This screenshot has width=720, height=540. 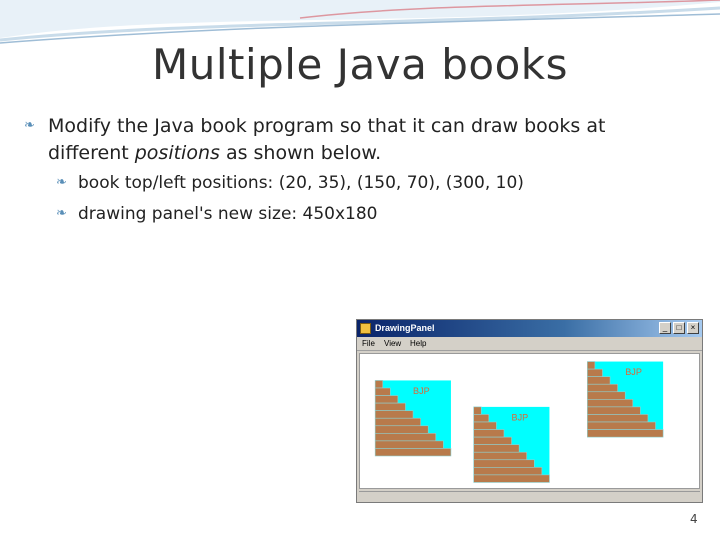 What do you see at coordinates (177, 153) in the screenshot?
I see `bullet-main-emphasis: positions` at bounding box center [177, 153].